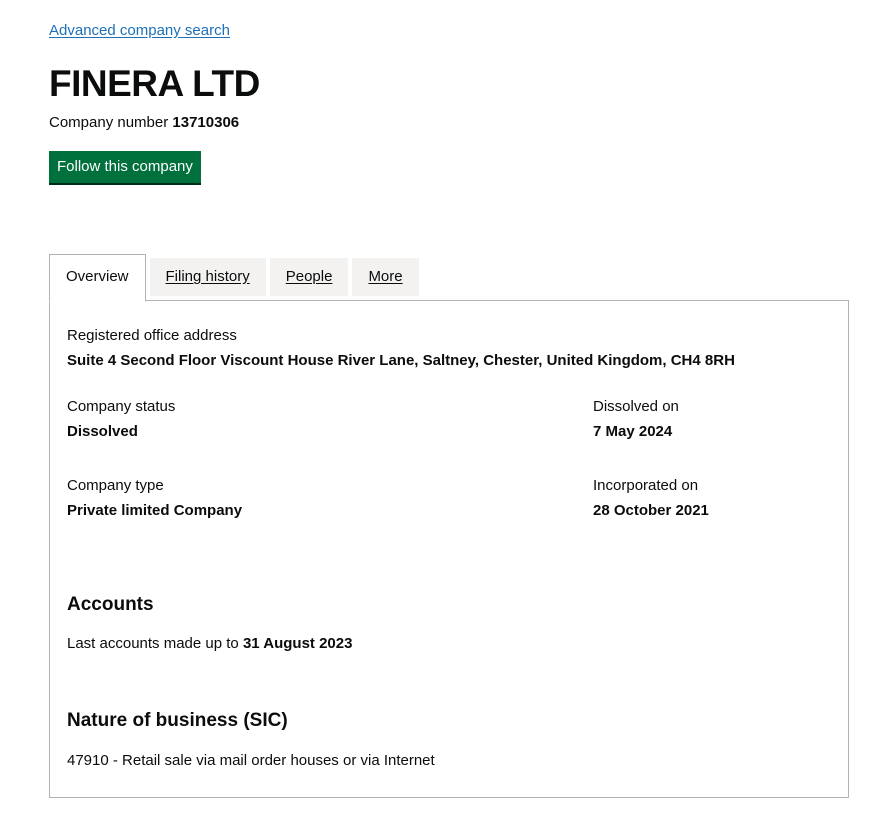 This screenshot has height=813, width=869. What do you see at coordinates (125, 168) in the screenshot?
I see `follow-company-button: Follow this company` at bounding box center [125, 168].